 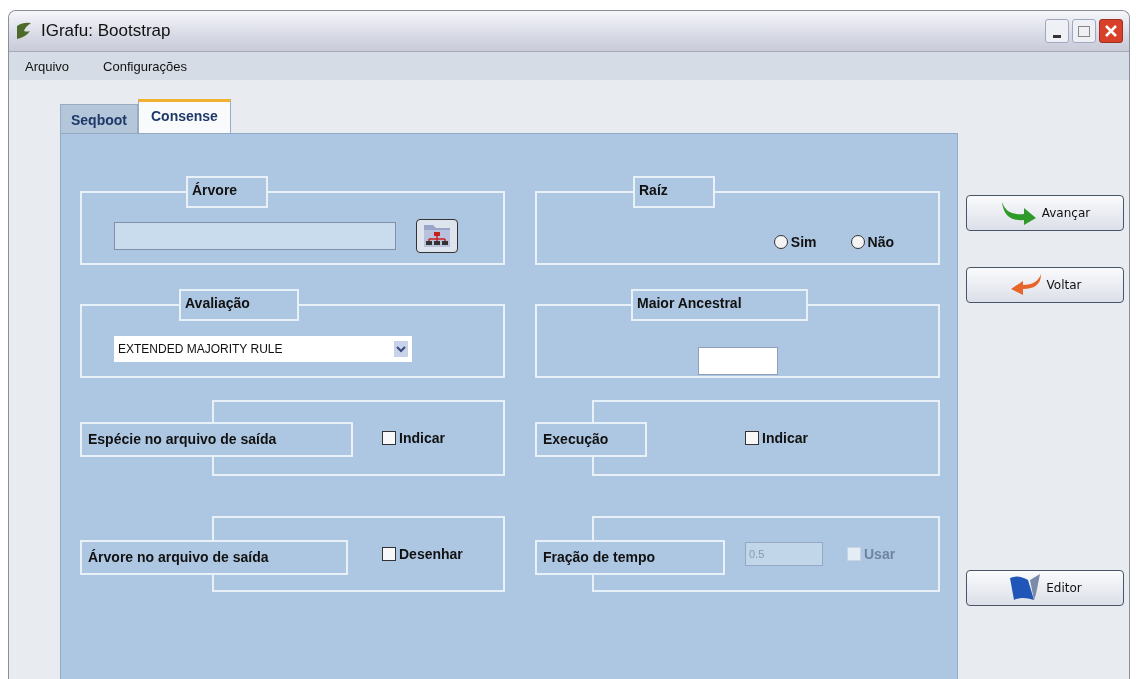 What do you see at coordinates (227, 192) in the screenshot?
I see `group-title: Árvore` at bounding box center [227, 192].